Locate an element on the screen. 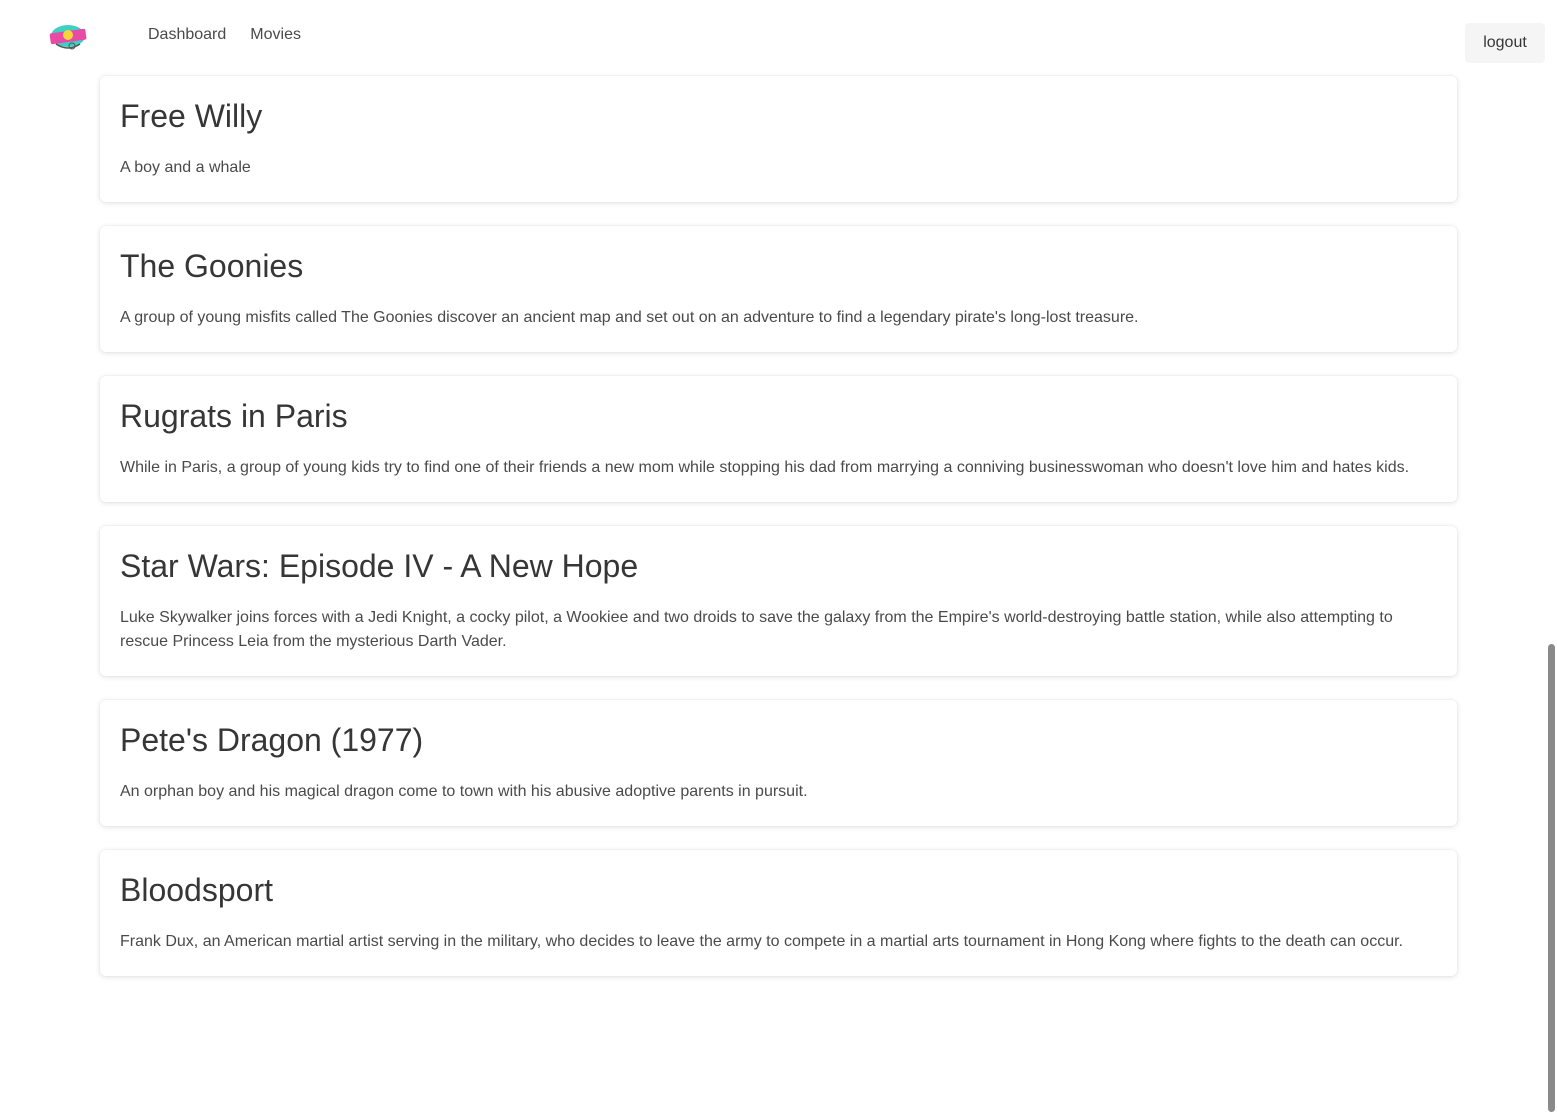  nav-link-movies: Movies is located at coordinates (275, 35).